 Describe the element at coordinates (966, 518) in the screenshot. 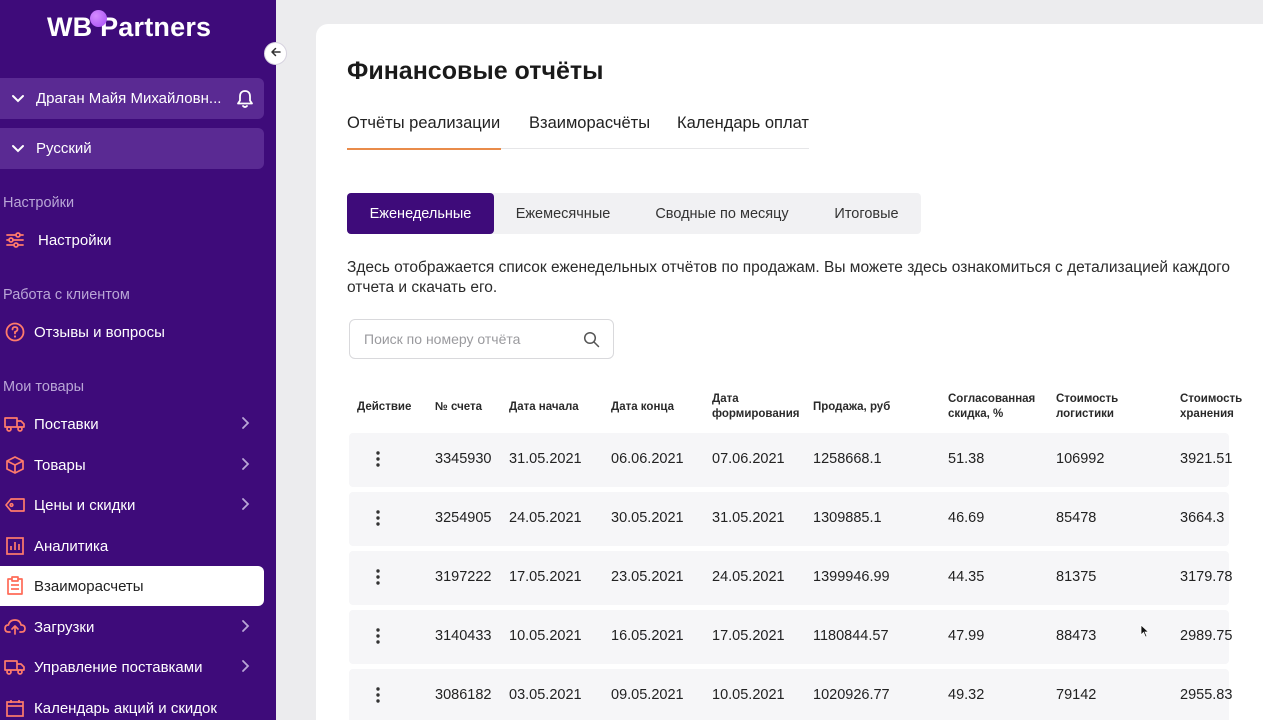

I see `cell-discount: 46.69` at that location.